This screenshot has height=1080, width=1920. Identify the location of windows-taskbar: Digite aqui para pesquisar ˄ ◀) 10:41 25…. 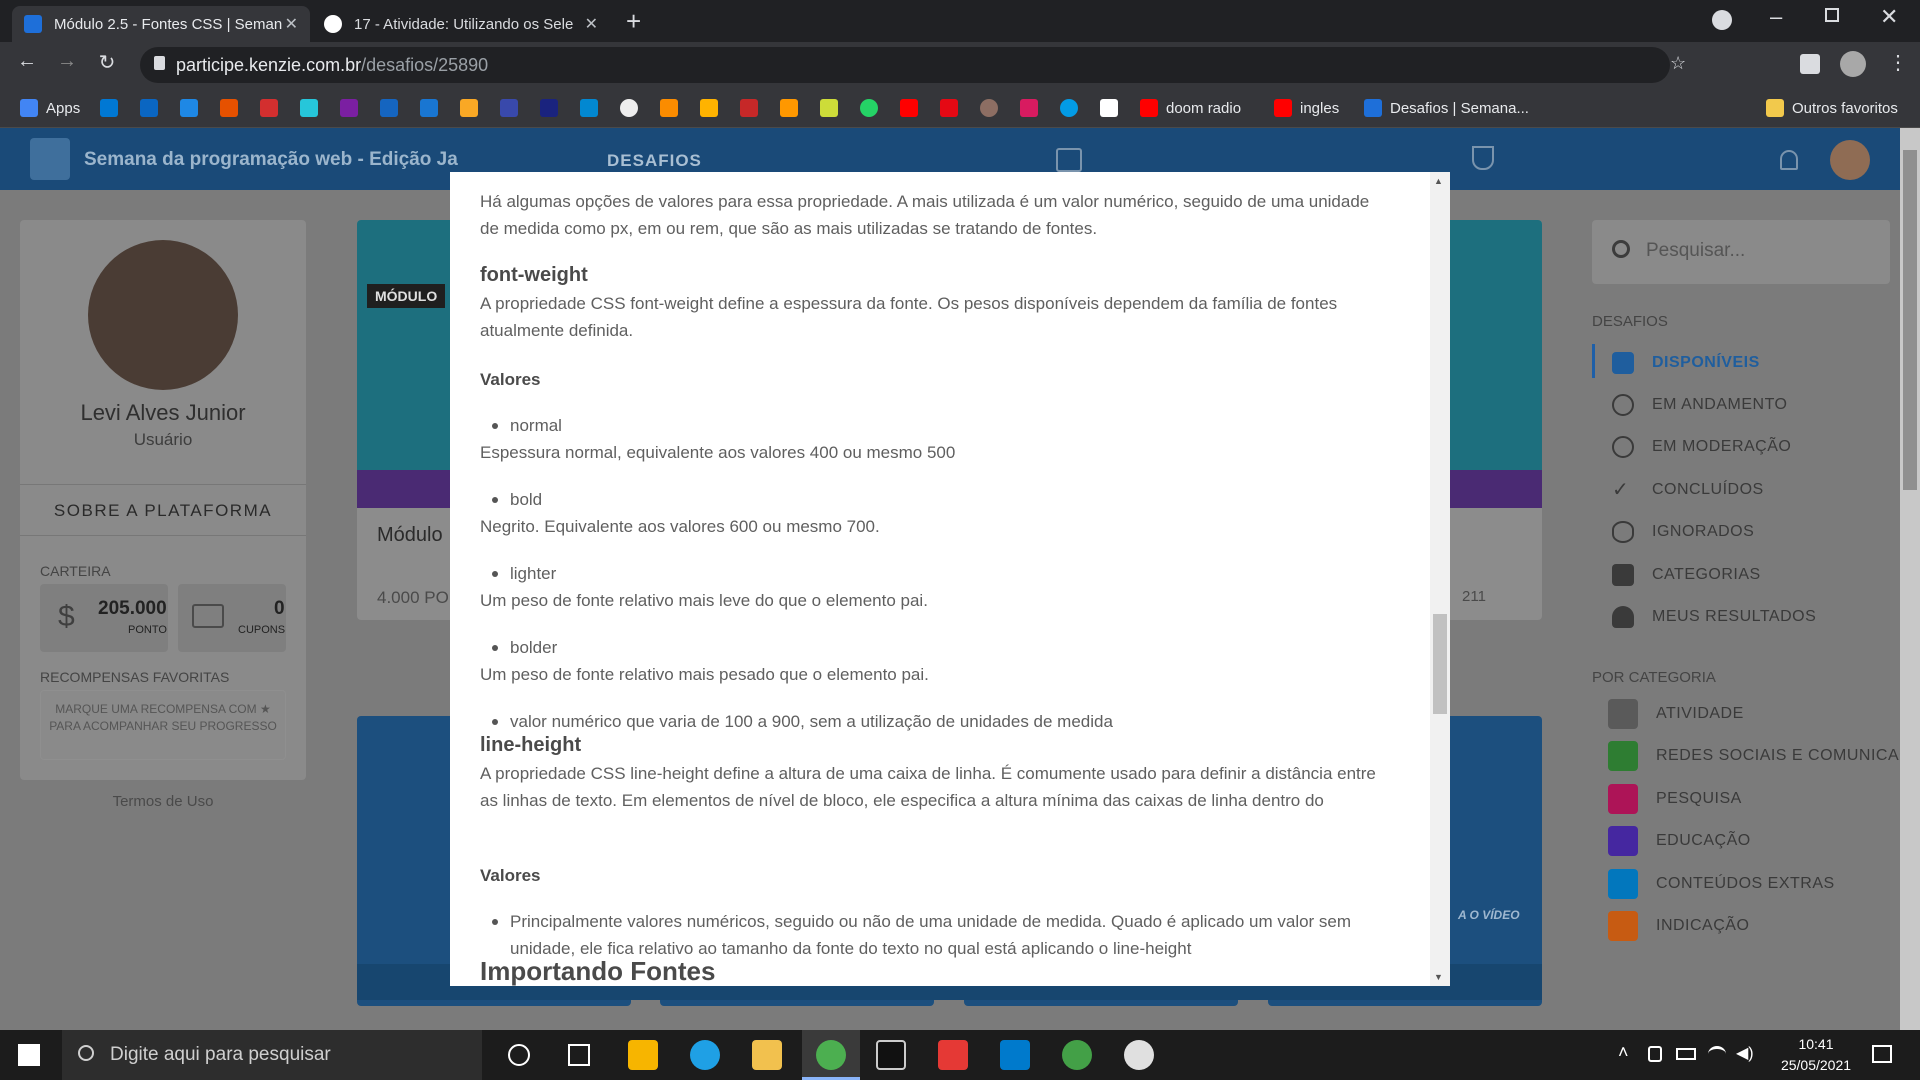
(960, 1055).